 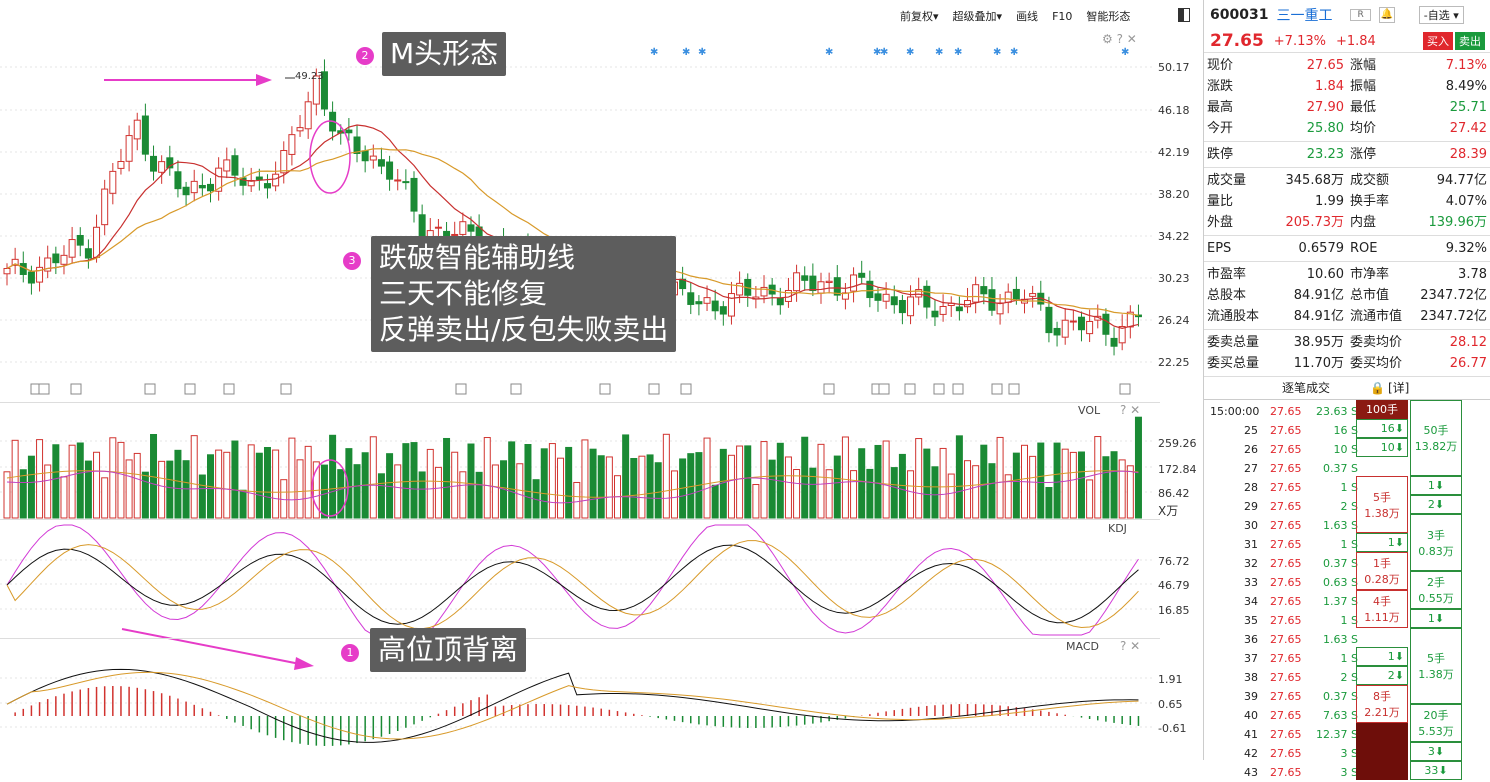 What do you see at coordinates (1174, 236) in the screenshot?
I see `price-tick: 34.22` at bounding box center [1174, 236].